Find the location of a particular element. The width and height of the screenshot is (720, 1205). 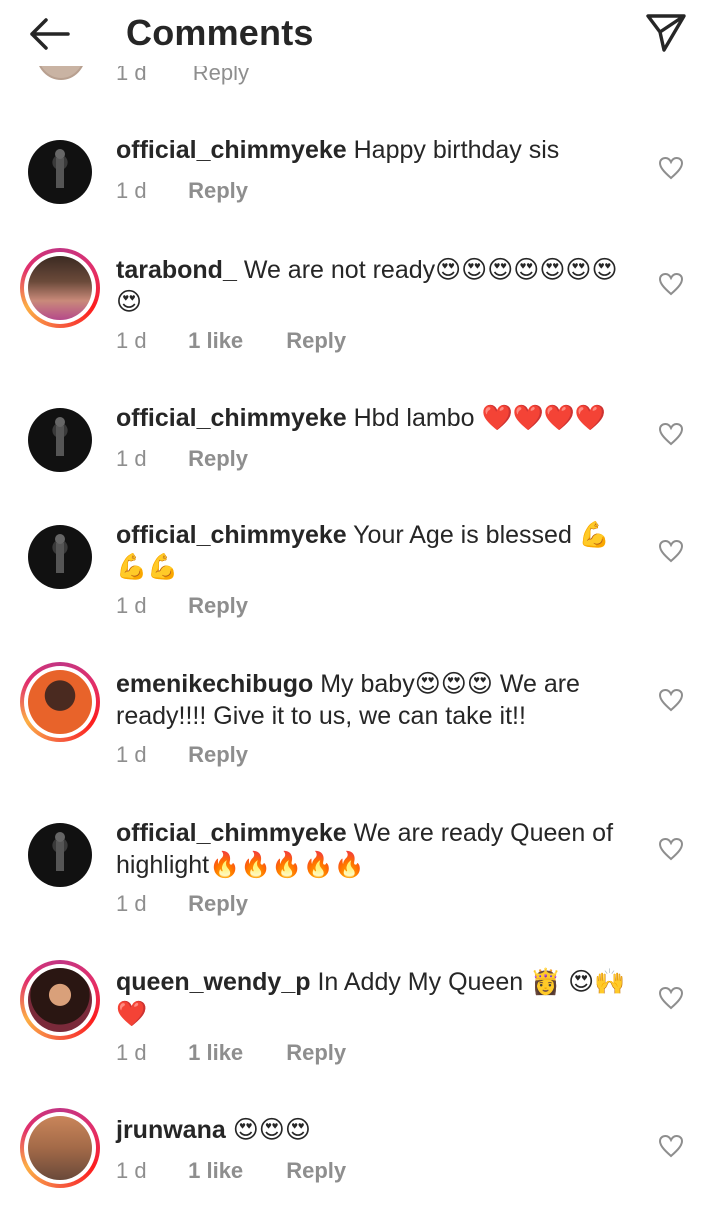

comment-message: Happy birthday sis is located at coordinates (456, 150).